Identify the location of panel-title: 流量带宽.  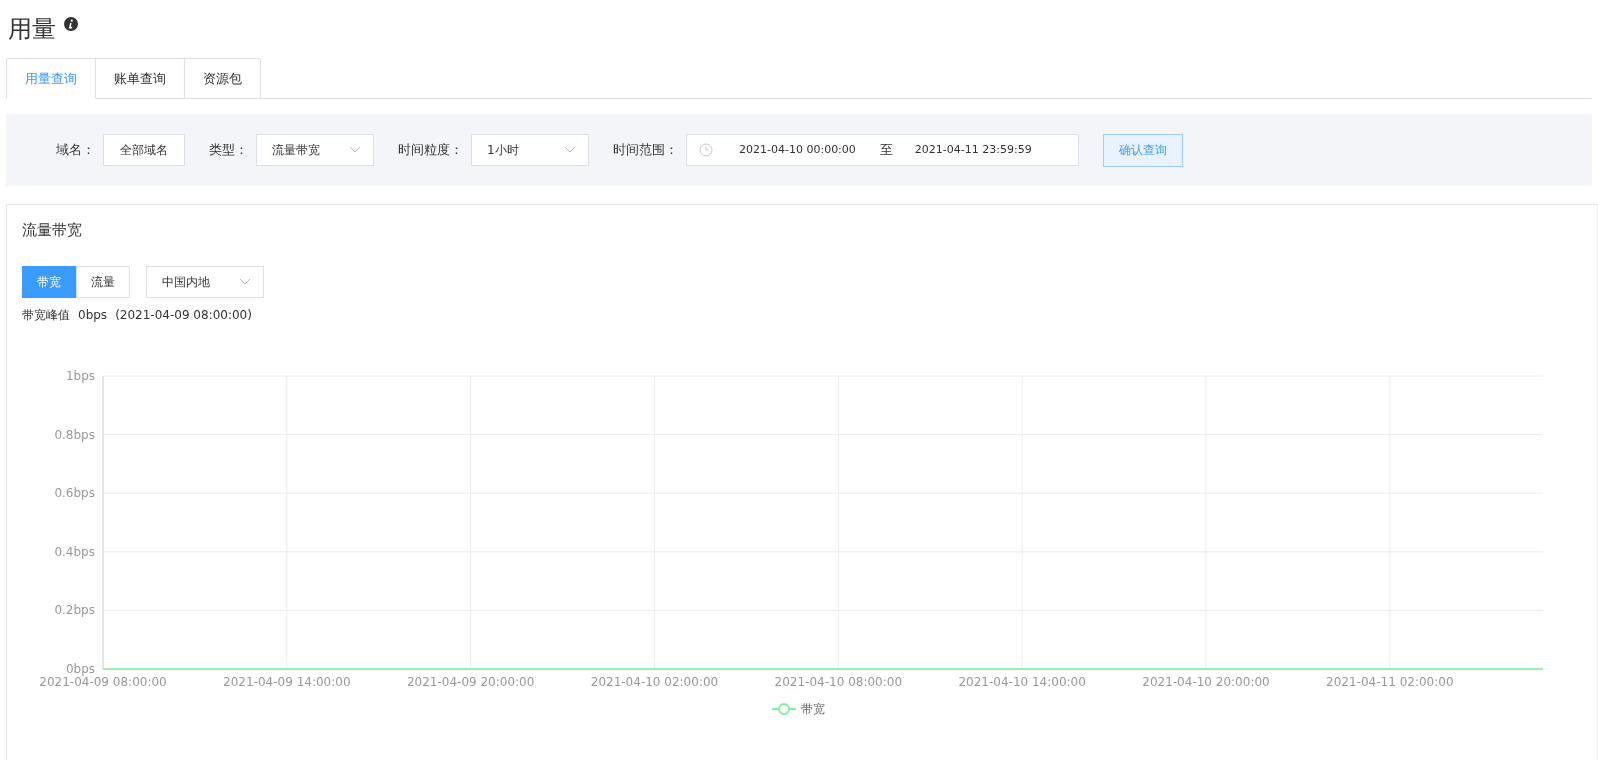
(52, 230).